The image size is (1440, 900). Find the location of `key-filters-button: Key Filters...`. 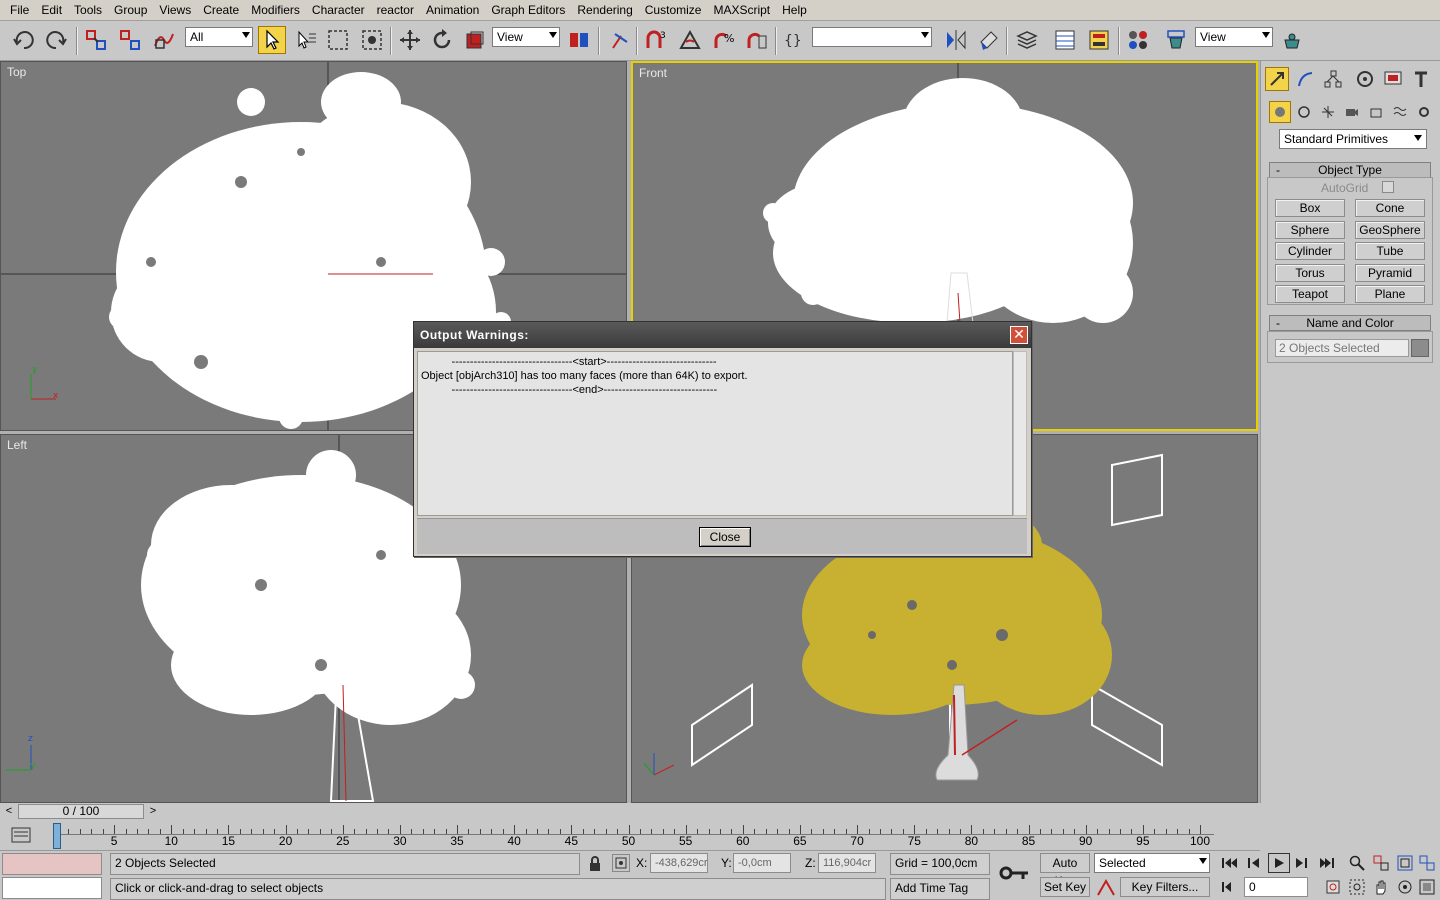

key-filters-button: Key Filters... is located at coordinates (1165, 887).